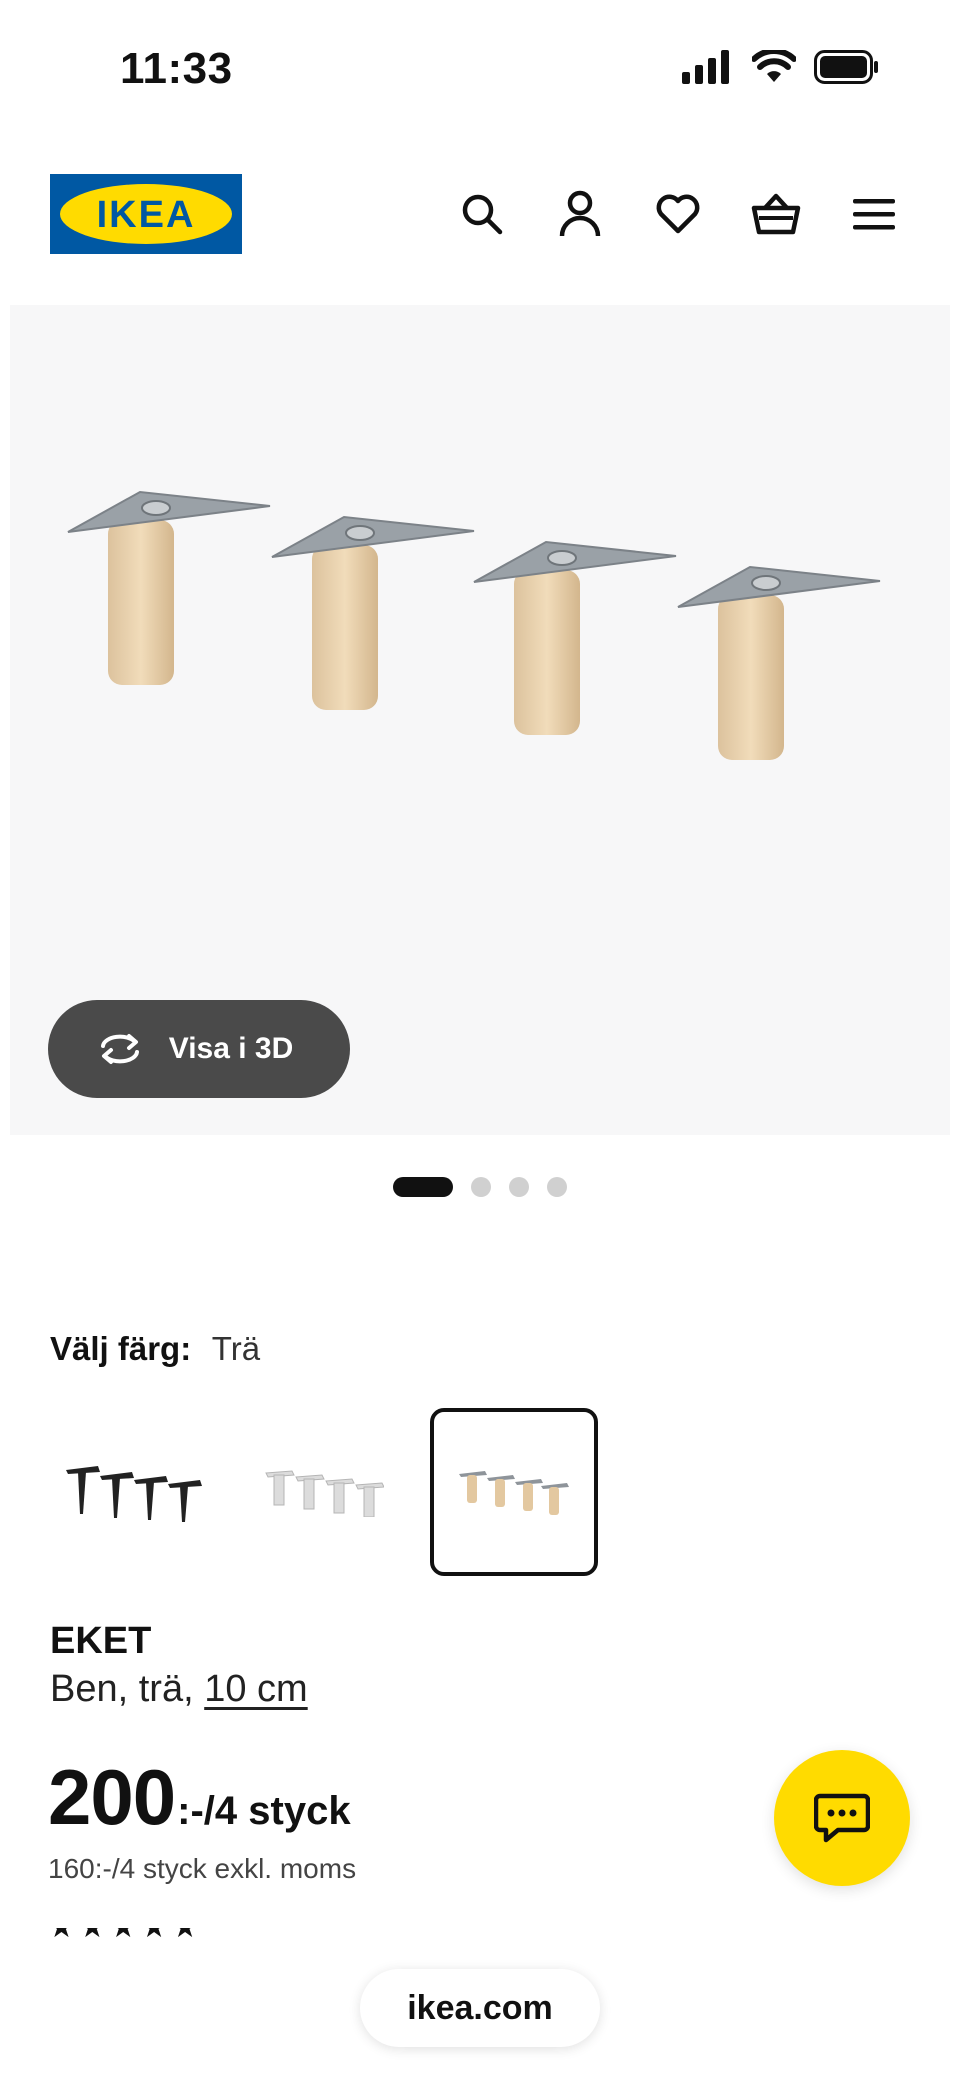 The image size is (960, 2081). Describe the element at coordinates (776, 214) in the screenshot. I see `basket-icon` at that location.